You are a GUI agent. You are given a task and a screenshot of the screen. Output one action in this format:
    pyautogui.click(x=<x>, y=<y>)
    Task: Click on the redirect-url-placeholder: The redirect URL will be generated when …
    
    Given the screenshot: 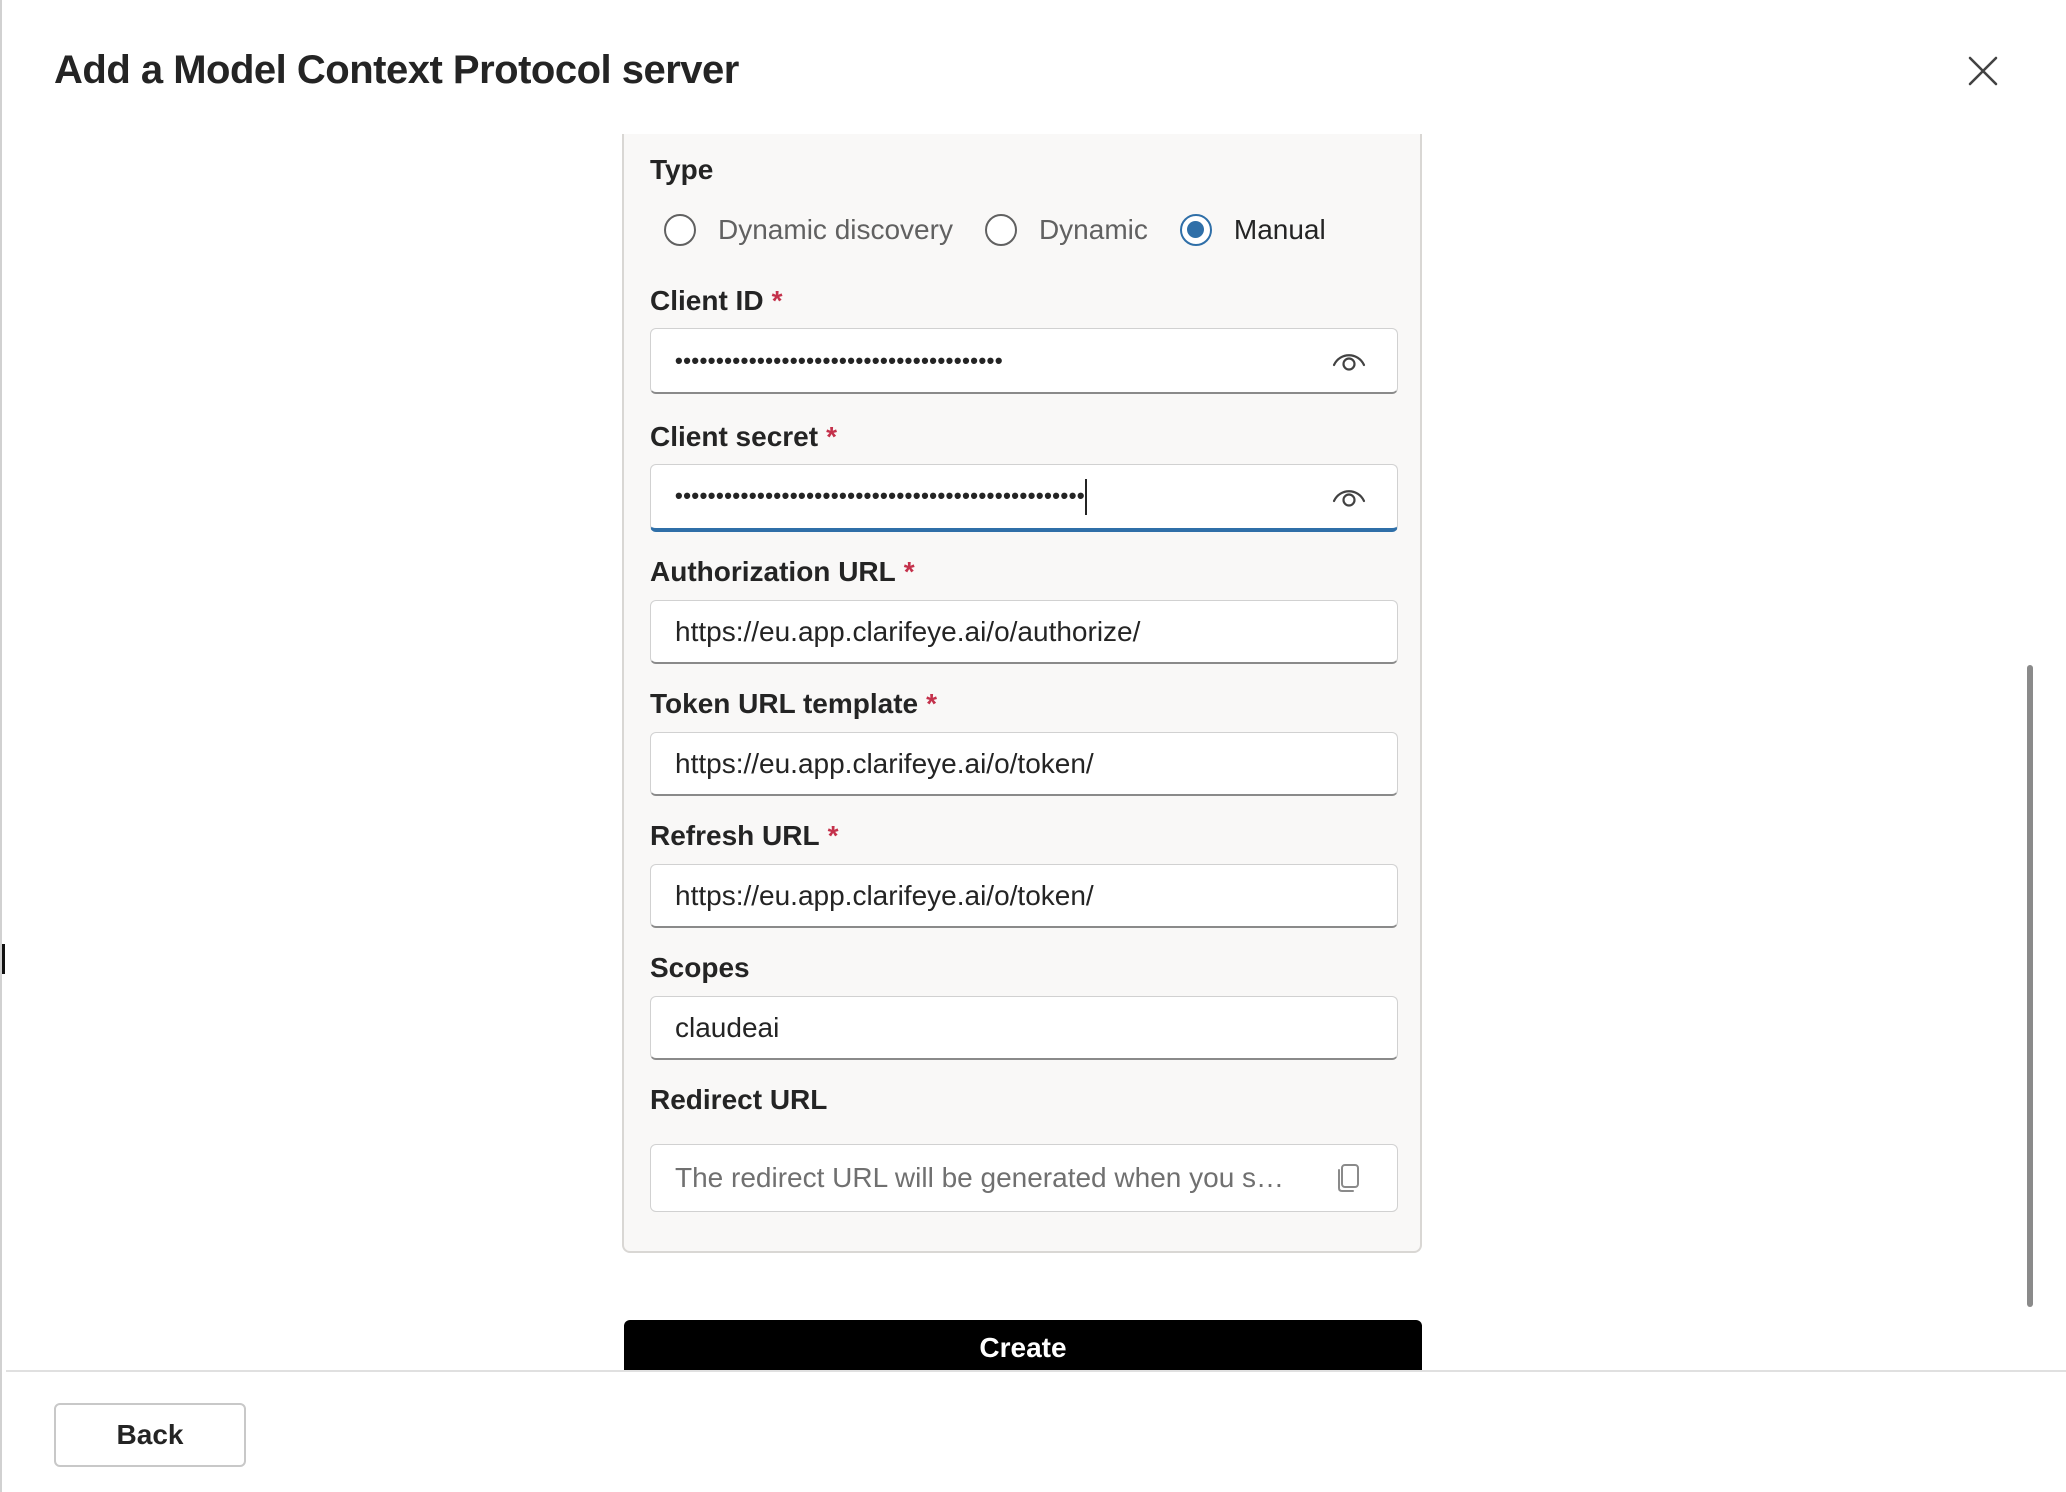 What is the action you would take?
    pyautogui.click(x=991, y=1177)
    